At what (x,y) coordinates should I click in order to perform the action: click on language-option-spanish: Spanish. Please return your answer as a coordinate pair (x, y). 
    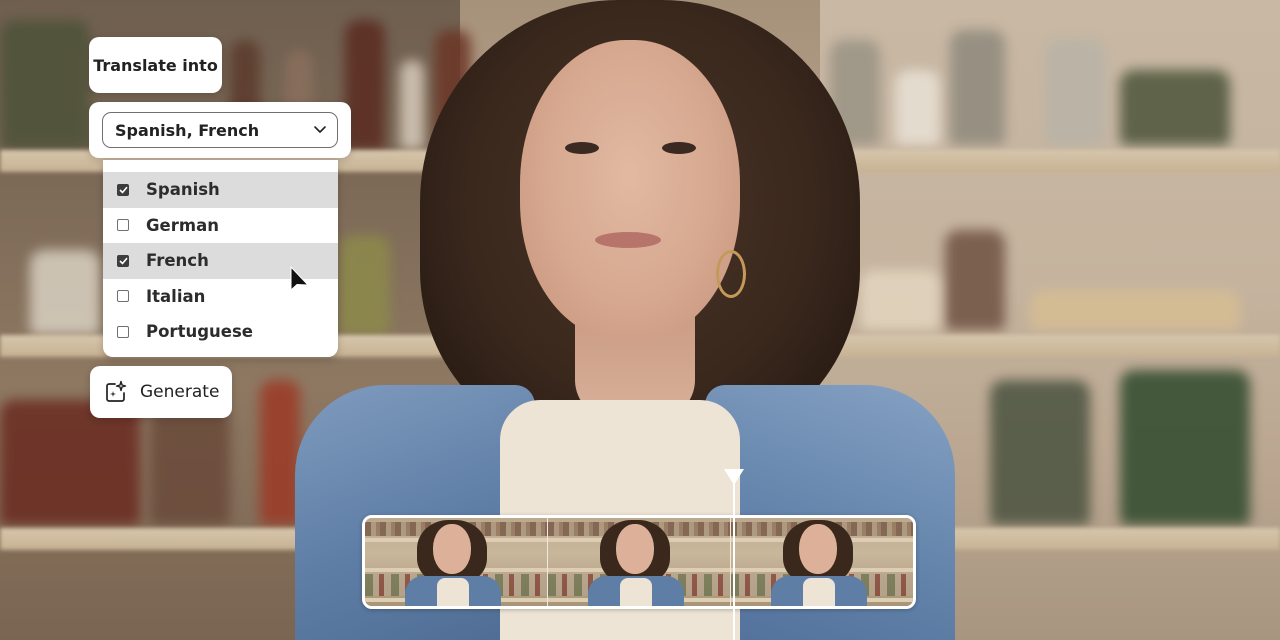
    Looking at the image, I should click on (220, 190).